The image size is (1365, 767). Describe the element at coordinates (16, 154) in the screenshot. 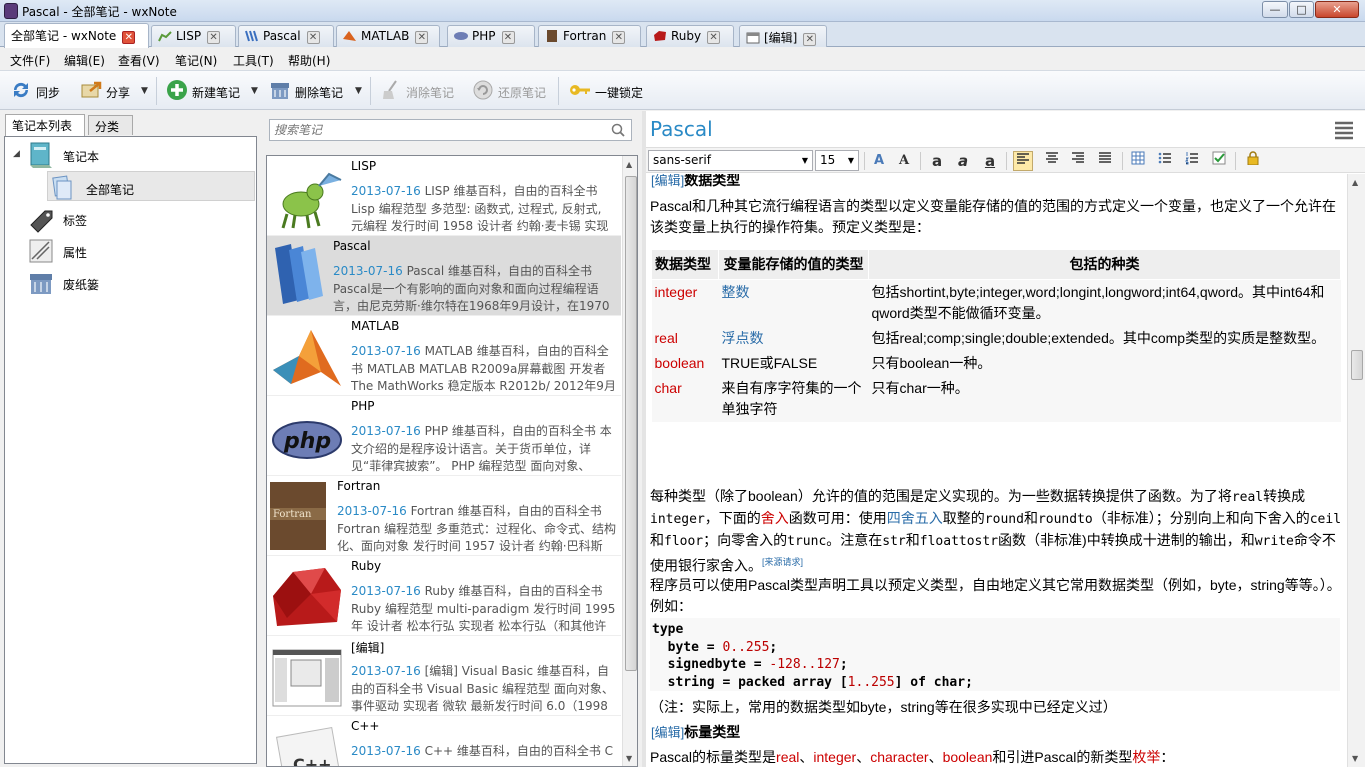

I see `collapse-icon: ◢` at that location.